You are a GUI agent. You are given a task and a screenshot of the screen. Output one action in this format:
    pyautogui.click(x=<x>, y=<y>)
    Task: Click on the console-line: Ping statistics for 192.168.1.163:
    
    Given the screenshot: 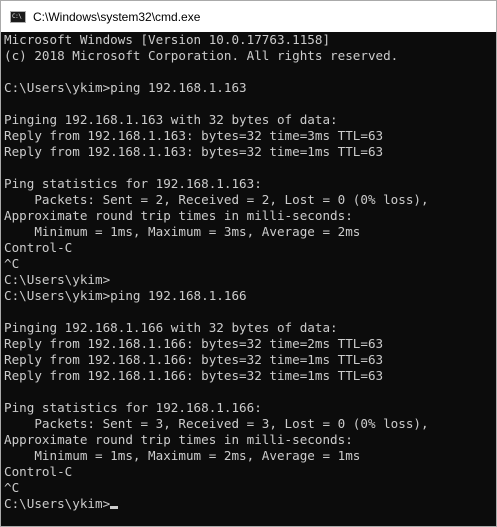 What is the action you would take?
    pyautogui.click(x=133, y=183)
    